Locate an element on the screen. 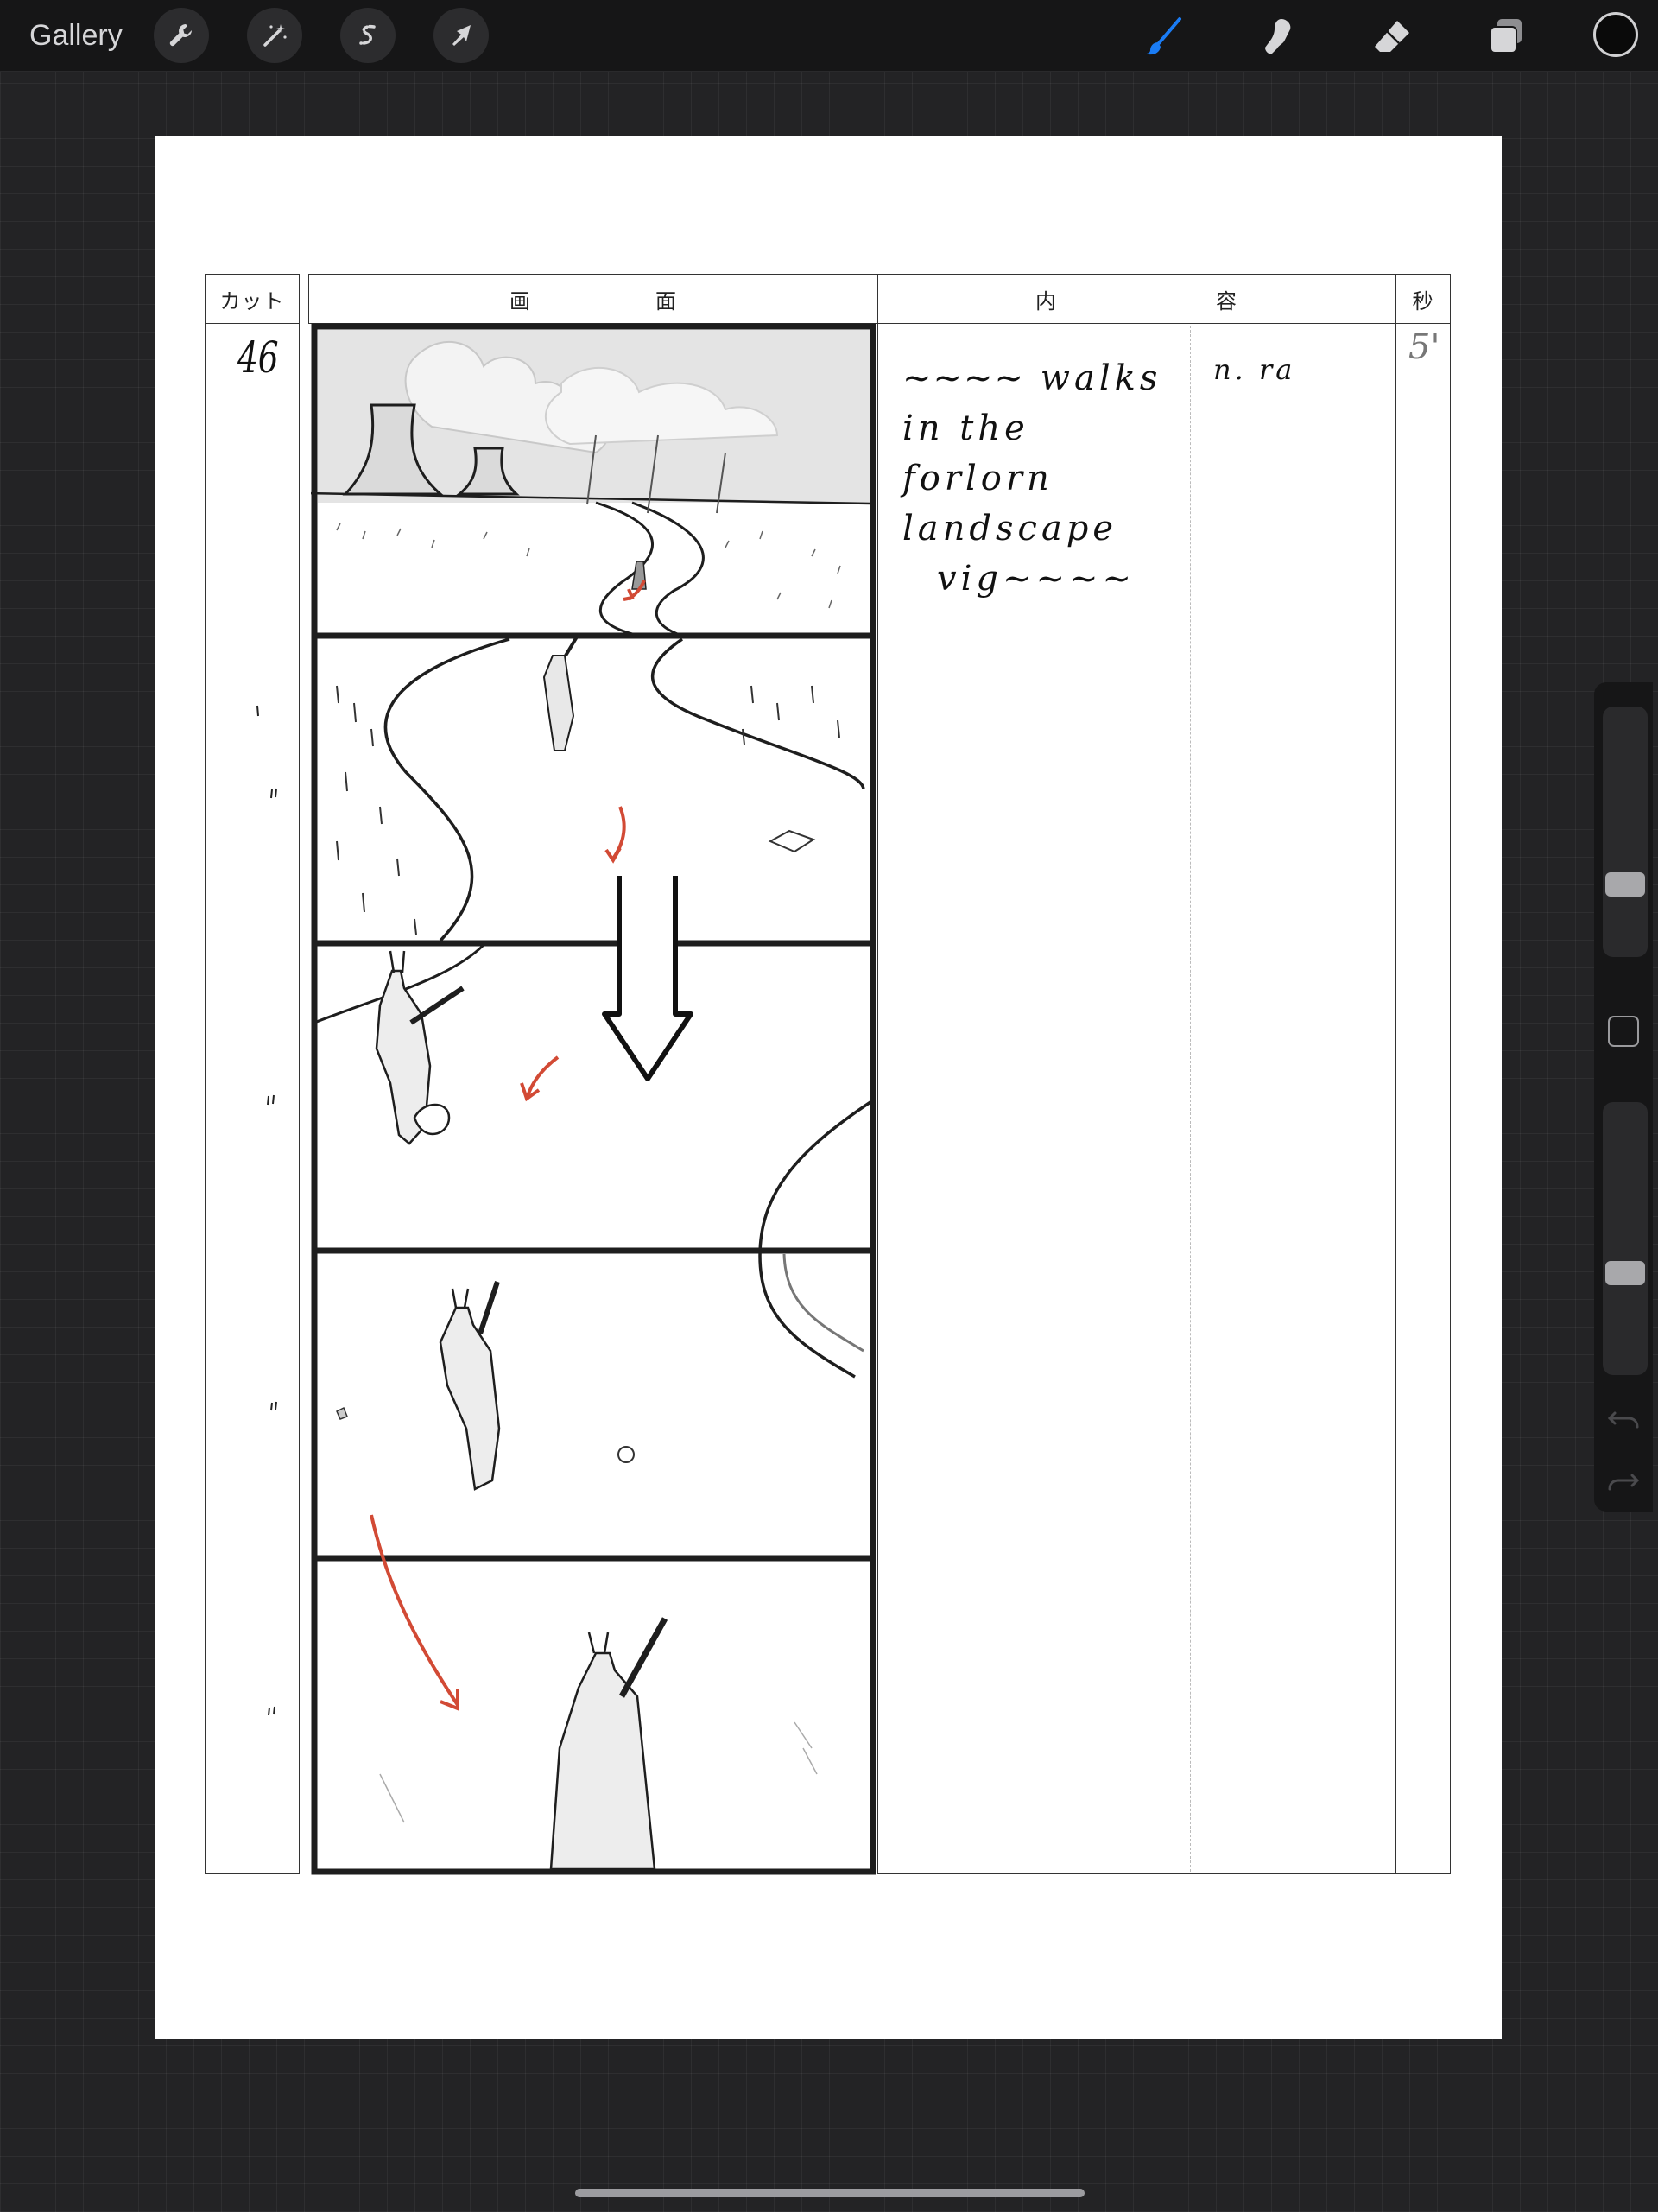 The width and height of the screenshot is (1658, 2212). action-line-1: ~~~~ walks is located at coordinates (1032, 378).